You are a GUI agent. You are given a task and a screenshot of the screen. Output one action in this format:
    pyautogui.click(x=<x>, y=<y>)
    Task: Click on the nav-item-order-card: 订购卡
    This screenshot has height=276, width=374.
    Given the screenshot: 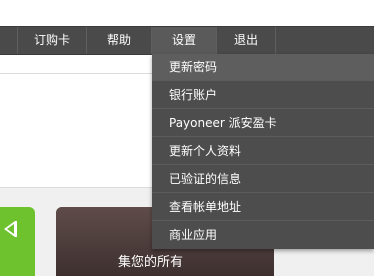 What is the action you would take?
    pyautogui.click(x=51, y=40)
    